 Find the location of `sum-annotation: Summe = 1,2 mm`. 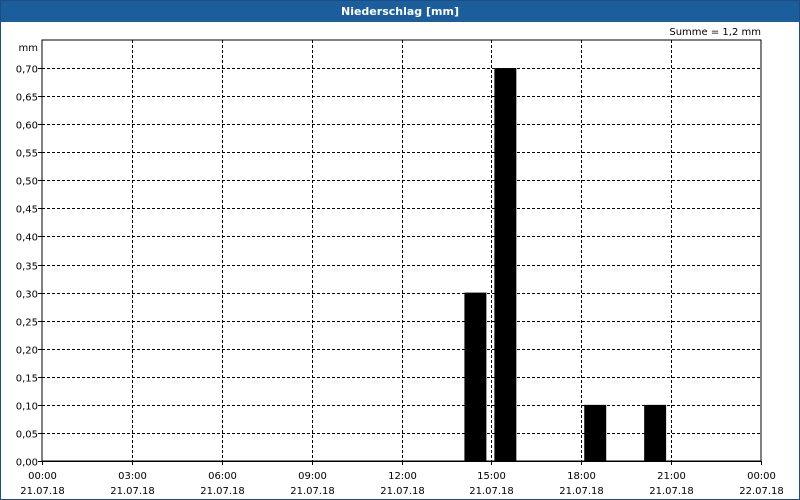

sum-annotation: Summe = 1,2 mm is located at coordinates (715, 32).